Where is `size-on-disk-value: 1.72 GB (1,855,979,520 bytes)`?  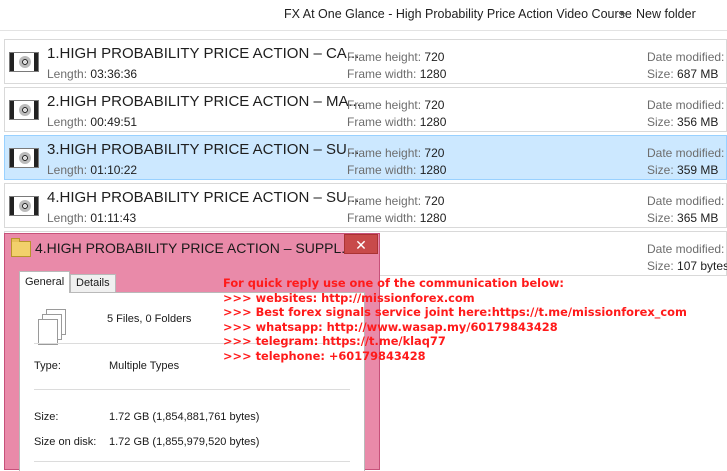
size-on-disk-value: 1.72 GB (1,855,979,520 bytes) is located at coordinates (184, 442).